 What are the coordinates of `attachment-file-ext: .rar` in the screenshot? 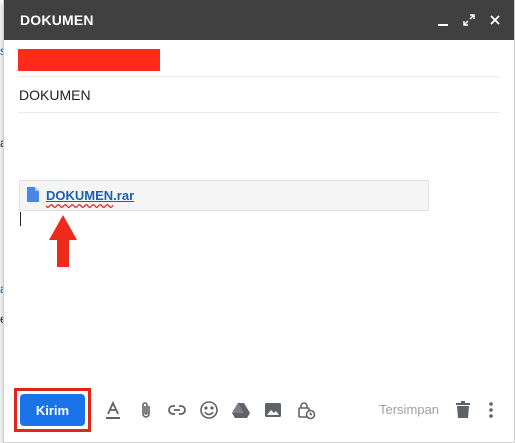 It's located at (124, 195).